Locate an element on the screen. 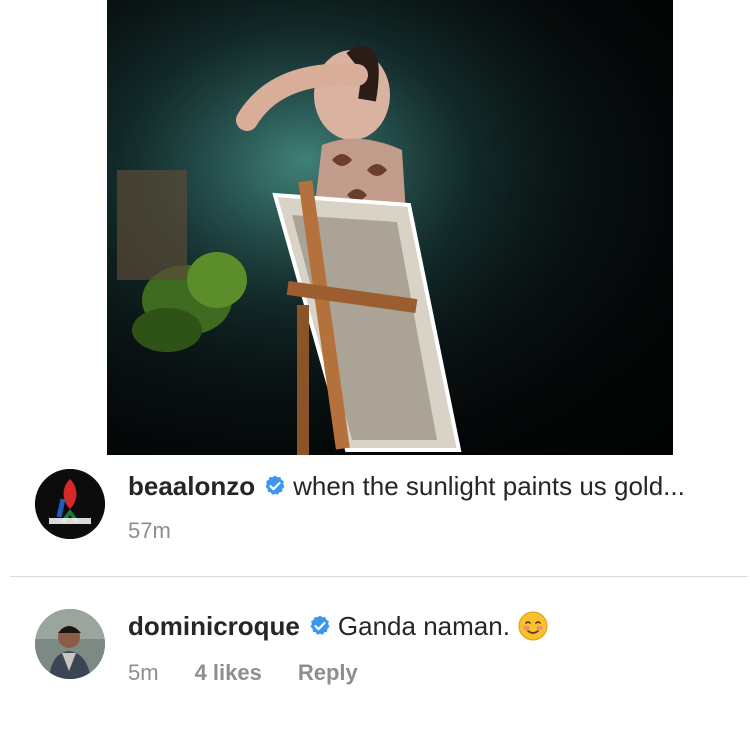 The image size is (750, 741). avatar-beaalonzo is located at coordinates (70, 504).